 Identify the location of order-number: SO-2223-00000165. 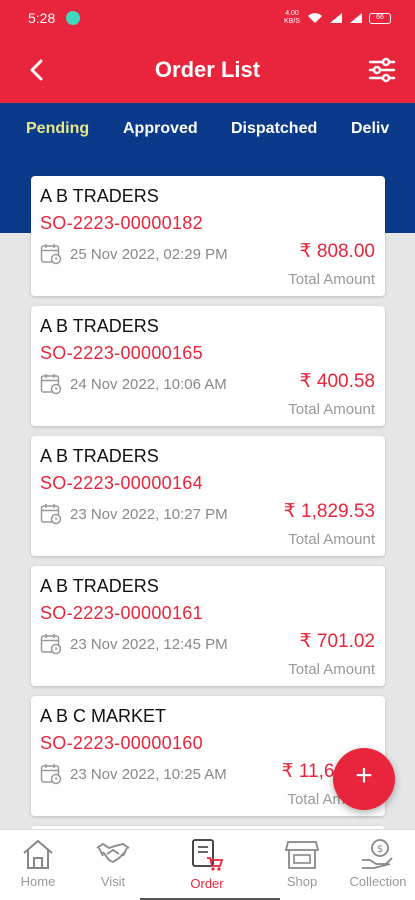
(121, 353).